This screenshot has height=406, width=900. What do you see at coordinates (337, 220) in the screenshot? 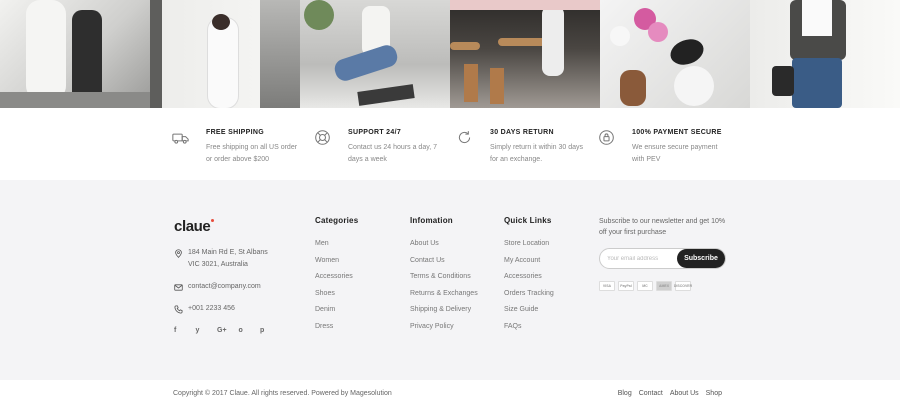
I see `categories-title: Categories` at bounding box center [337, 220].